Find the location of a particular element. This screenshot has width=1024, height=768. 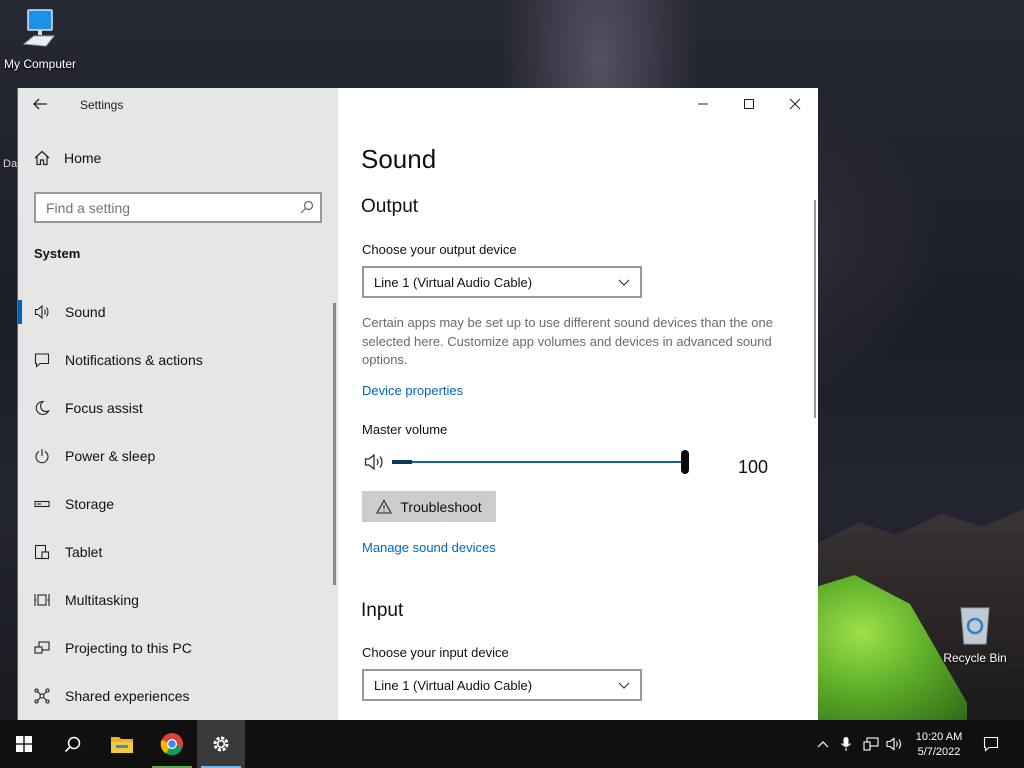

sidebar-item-projecting: Projecting to this PC is located at coordinates (176, 648).